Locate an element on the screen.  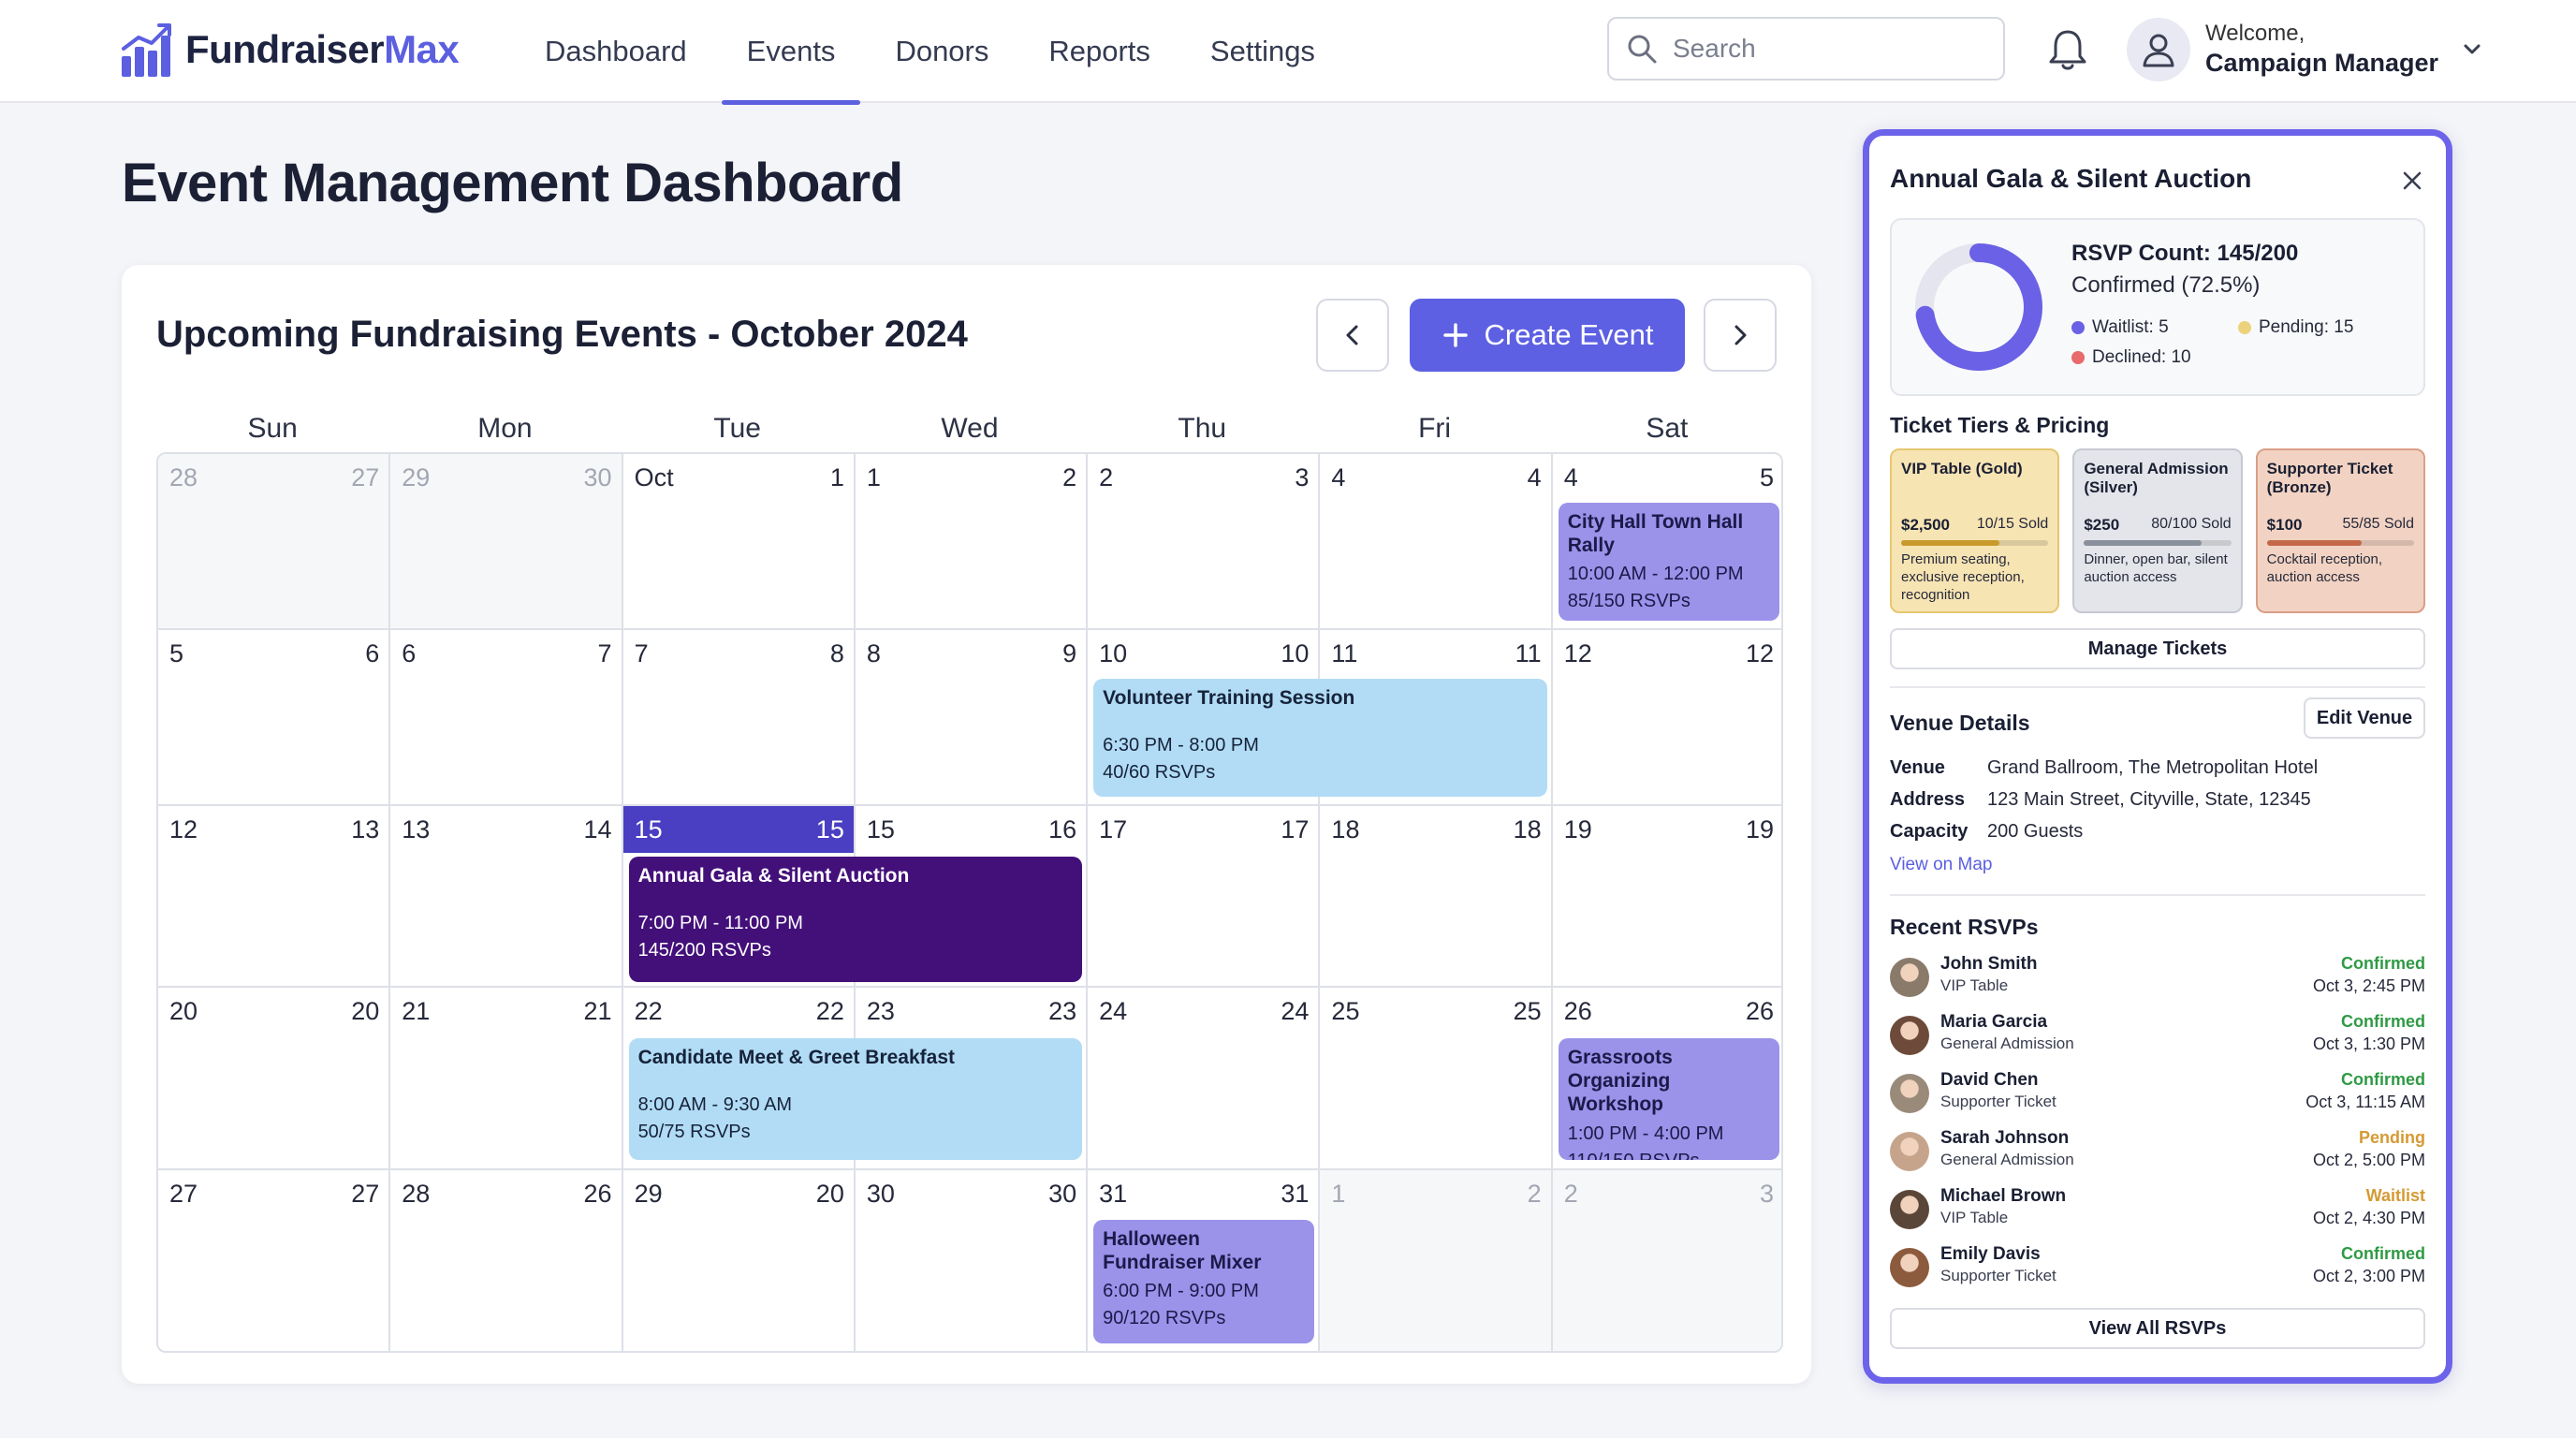
manage-tickets-button: Manage Tickets is located at coordinates (2157, 648).